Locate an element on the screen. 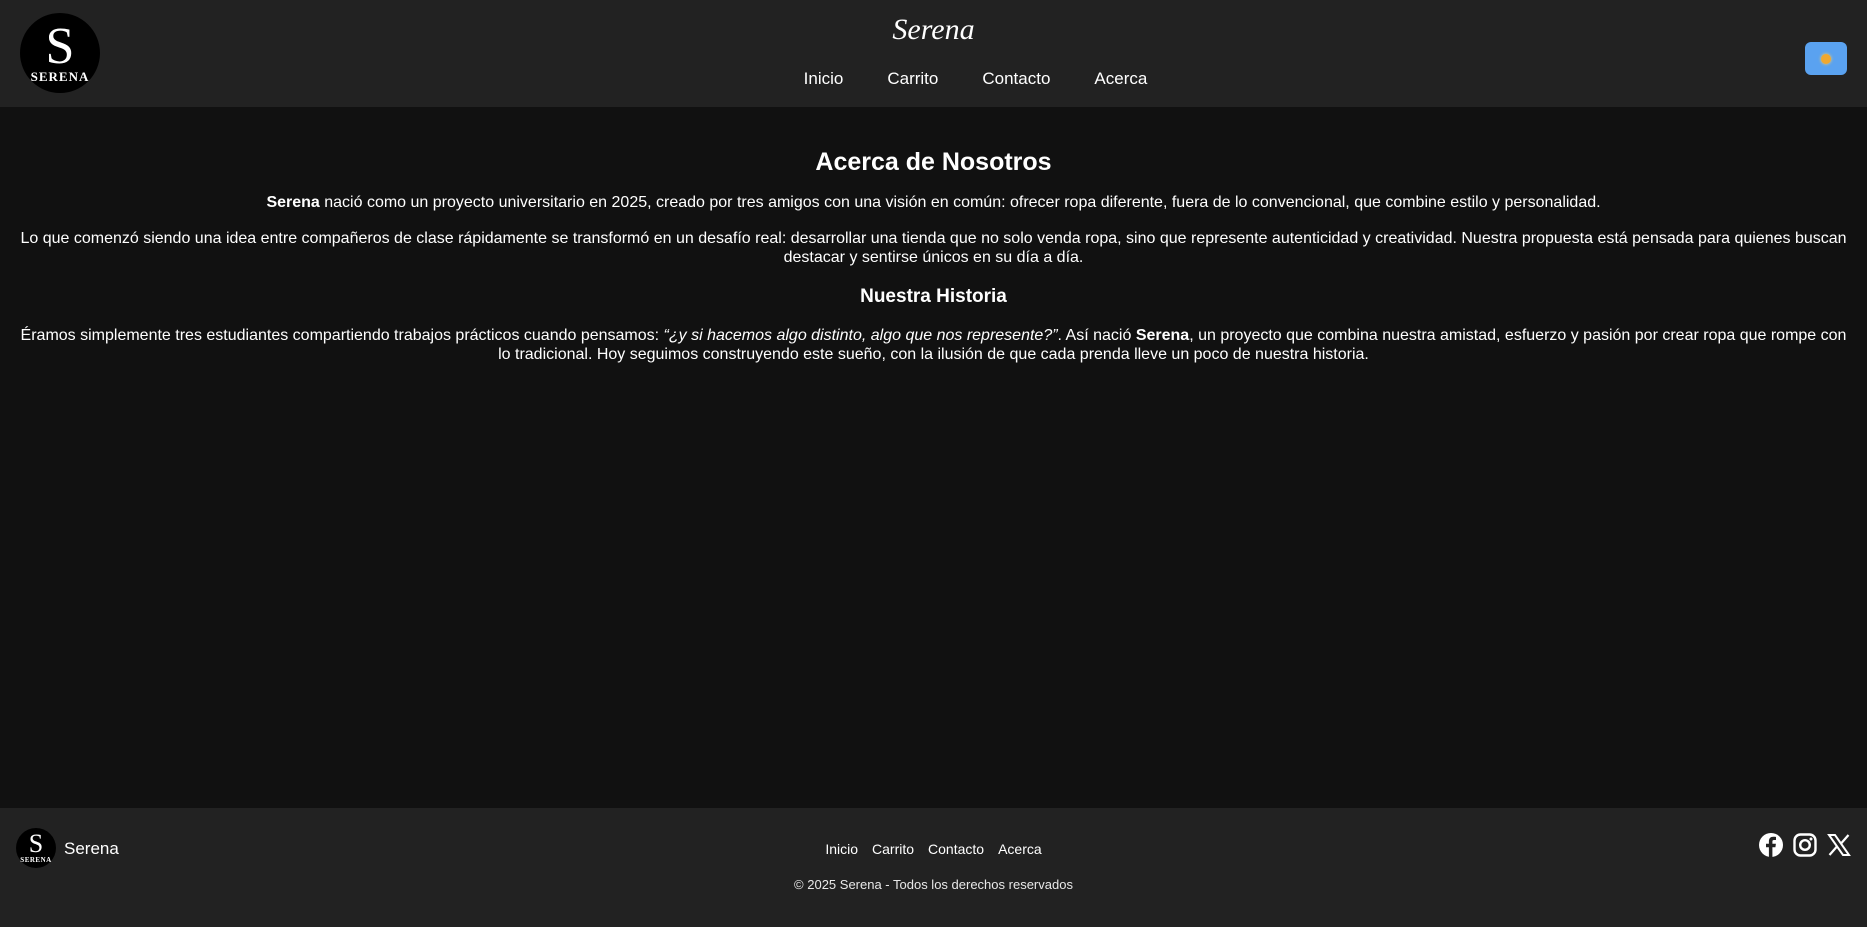  footer-link-carrito: Carrito is located at coordinates (893, 849).